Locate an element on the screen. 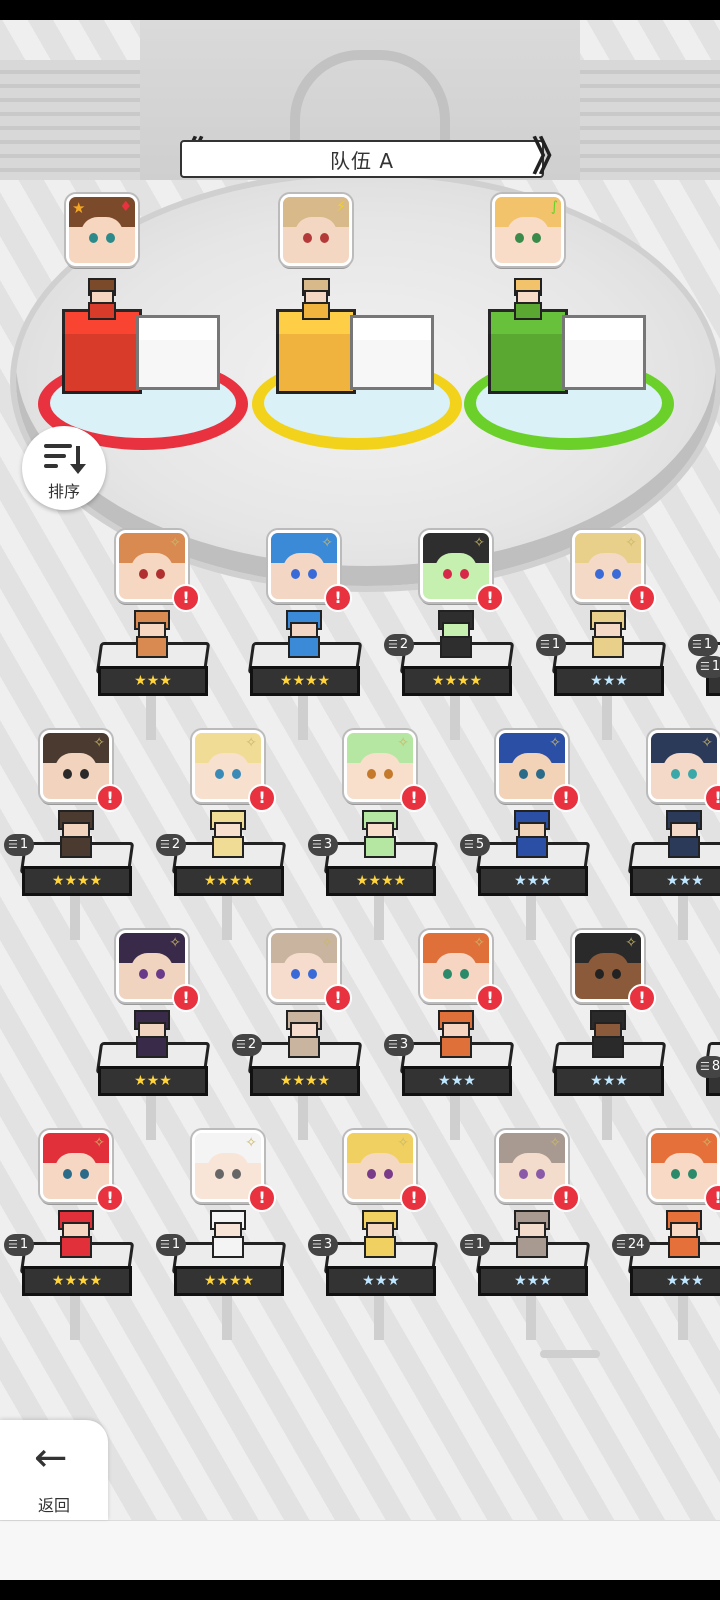  sort-button: 排序 is located at coordinates (64, 468).